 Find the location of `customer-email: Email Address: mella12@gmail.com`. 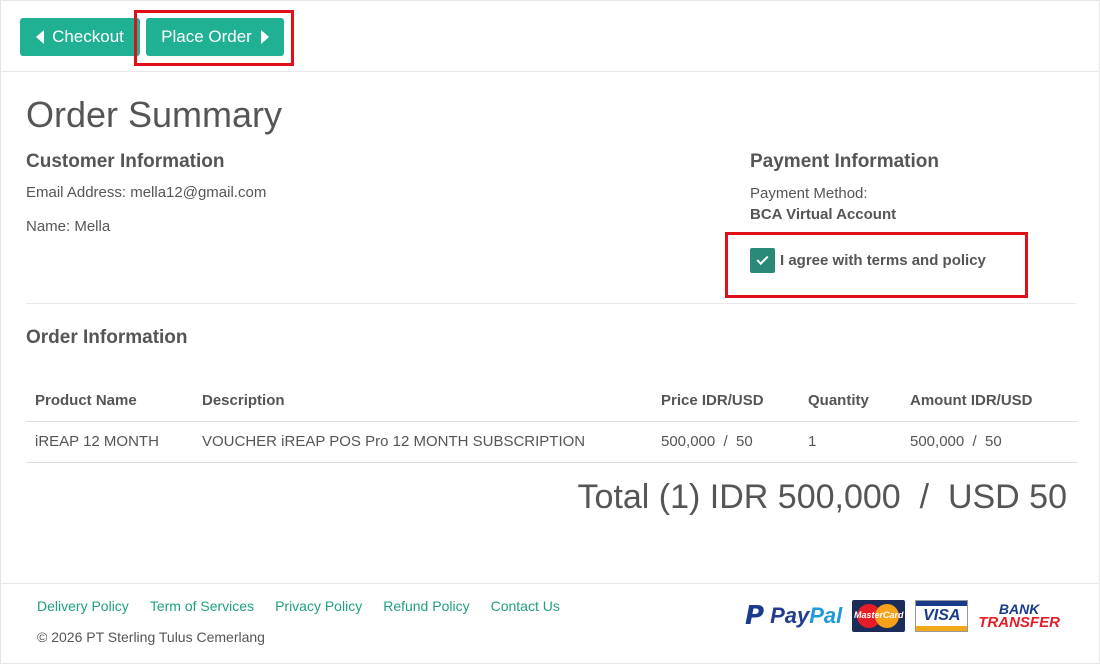

customer-email: Email Address: mella12@gmail.com is located at coordinates (146, 192).